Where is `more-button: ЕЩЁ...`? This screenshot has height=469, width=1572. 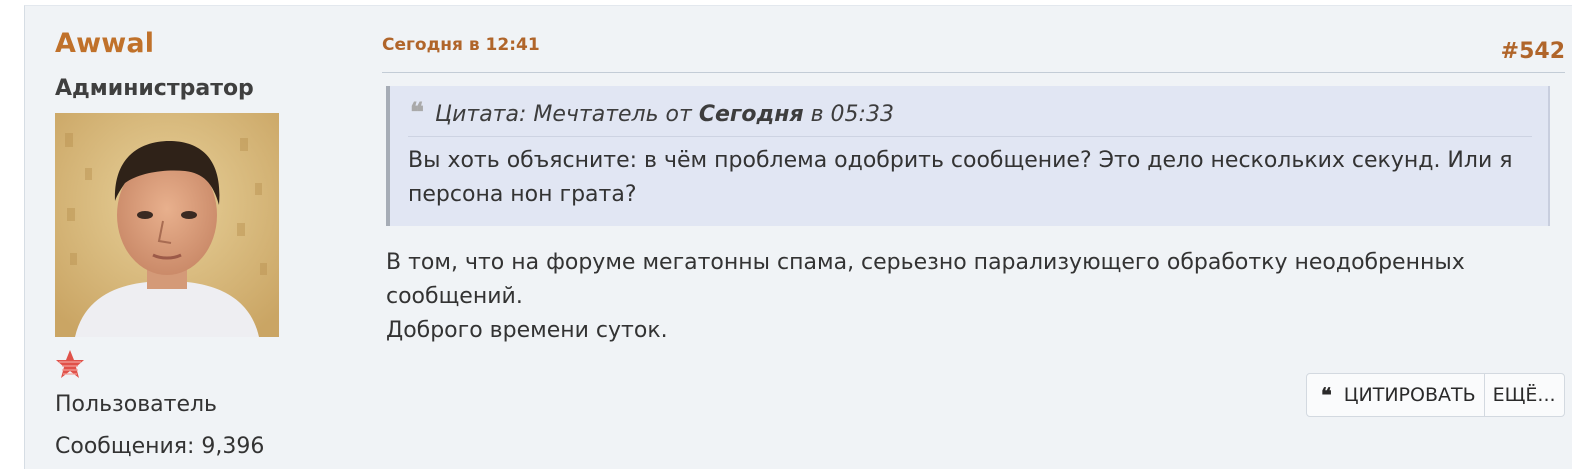
more-button: ЕЩЁ... is located at coordinates (1524, 395).